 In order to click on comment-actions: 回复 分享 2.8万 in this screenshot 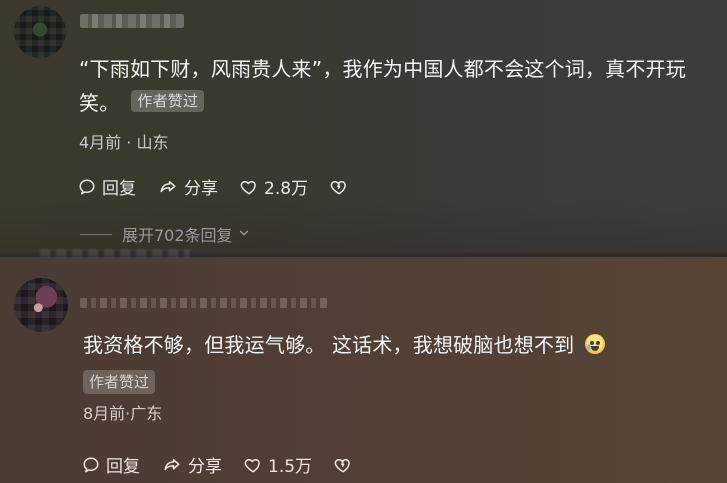, I will do `click(213, 186)`.